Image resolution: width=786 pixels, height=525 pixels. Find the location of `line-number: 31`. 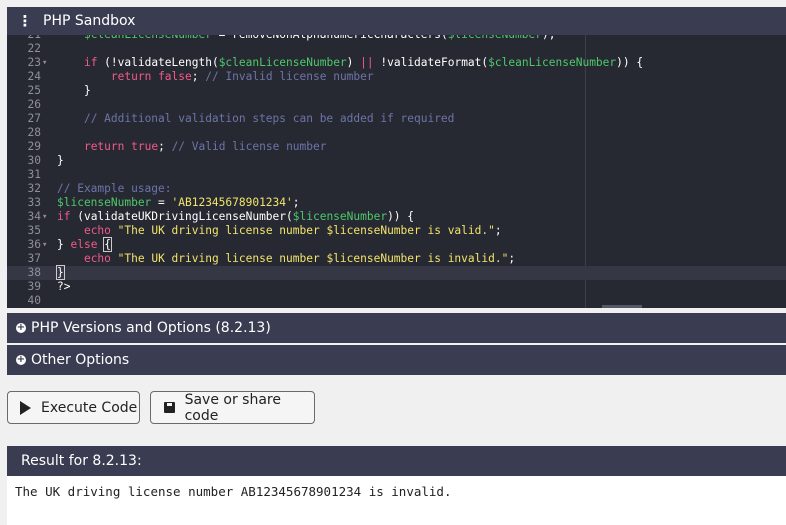

line-number: 31 is located at coordinates (34, 174).